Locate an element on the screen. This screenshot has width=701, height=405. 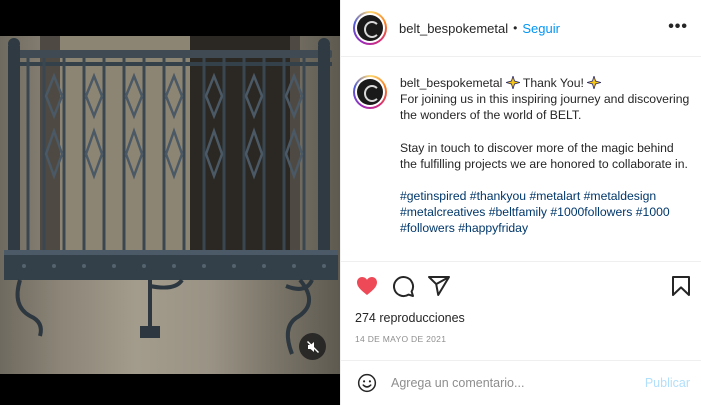
share-icon is located at coordinates (439, 286).